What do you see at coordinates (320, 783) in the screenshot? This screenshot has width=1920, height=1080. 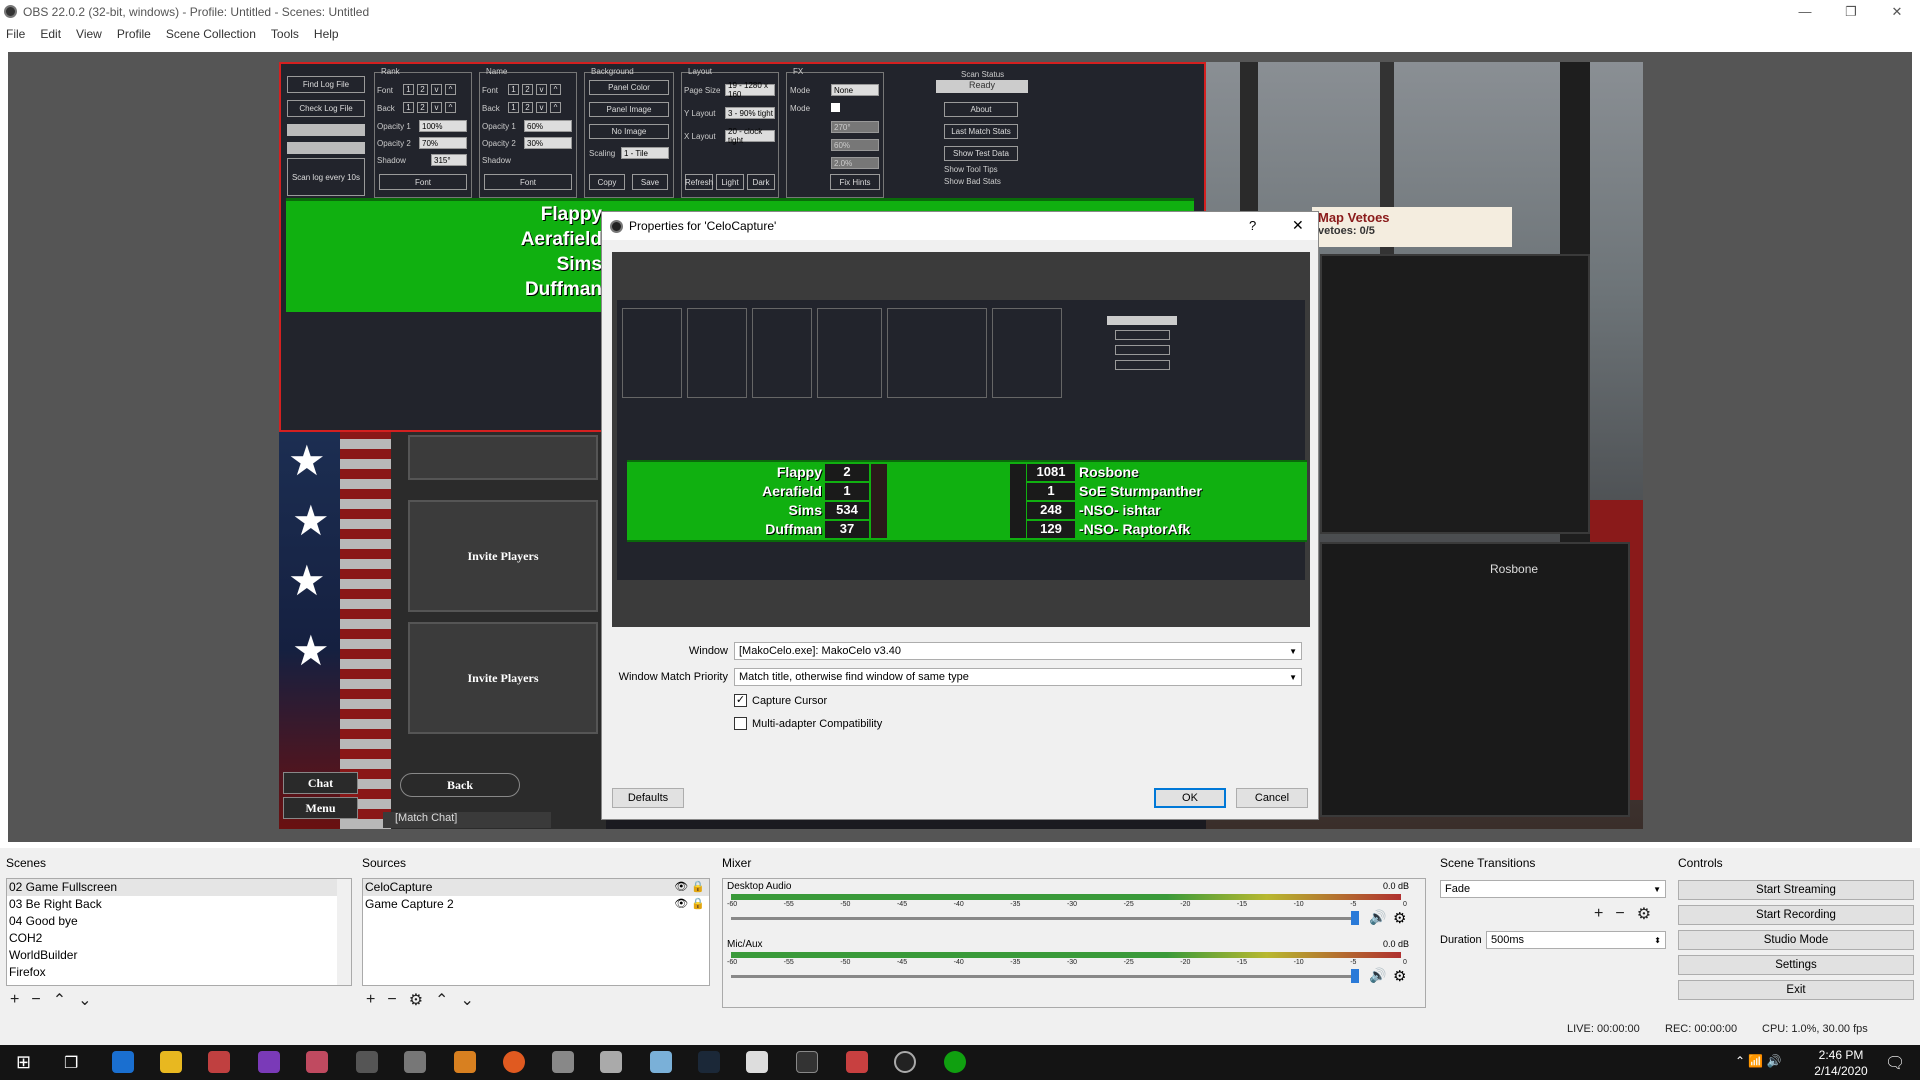 I see `chat-button: Chat` at bounding box center [320, 783].